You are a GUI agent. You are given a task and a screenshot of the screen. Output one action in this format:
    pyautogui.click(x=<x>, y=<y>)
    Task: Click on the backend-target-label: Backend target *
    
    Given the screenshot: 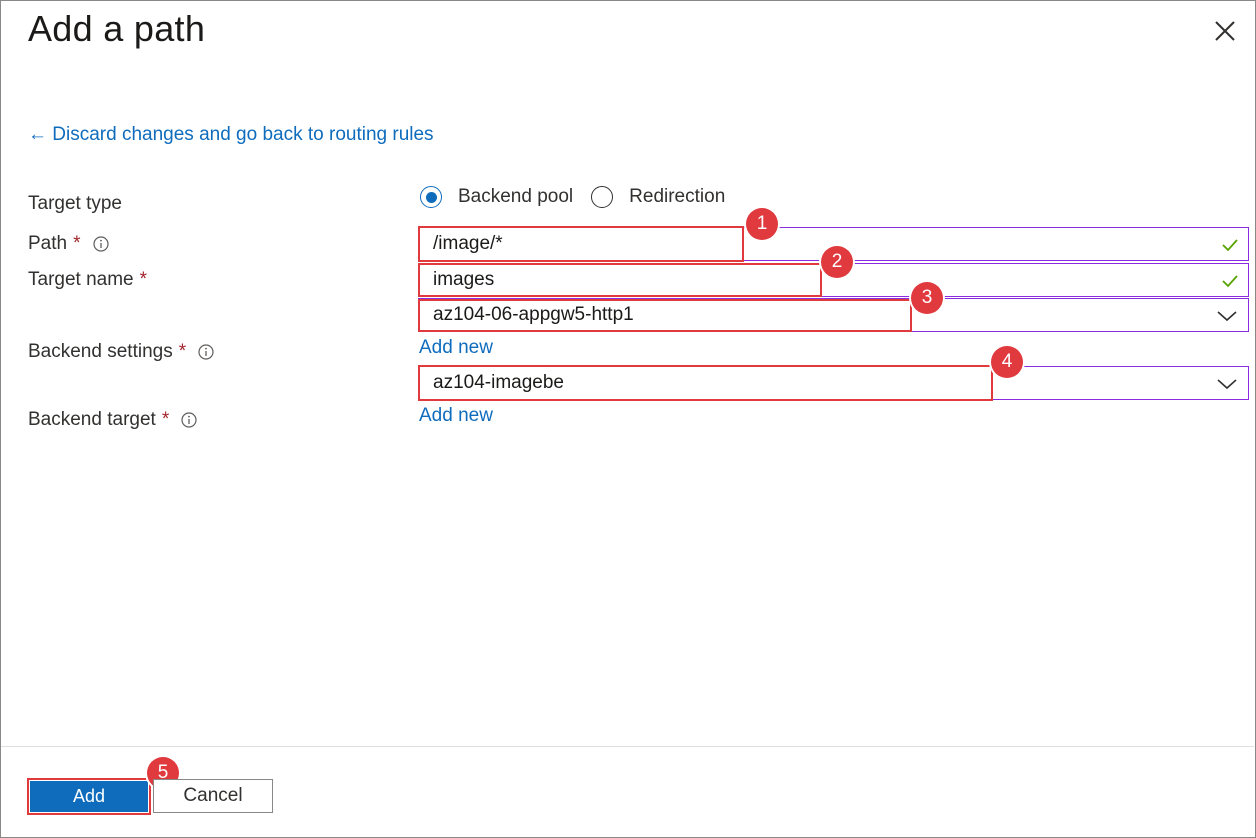 What is the action you would take?
    pyautogui.click(x=112, y=420)
    